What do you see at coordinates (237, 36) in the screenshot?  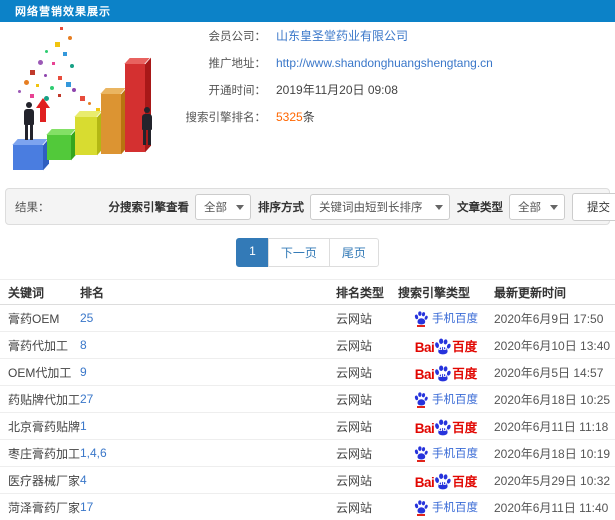 I see `info-label: 会员公司：` at bounding box center [237, 36].